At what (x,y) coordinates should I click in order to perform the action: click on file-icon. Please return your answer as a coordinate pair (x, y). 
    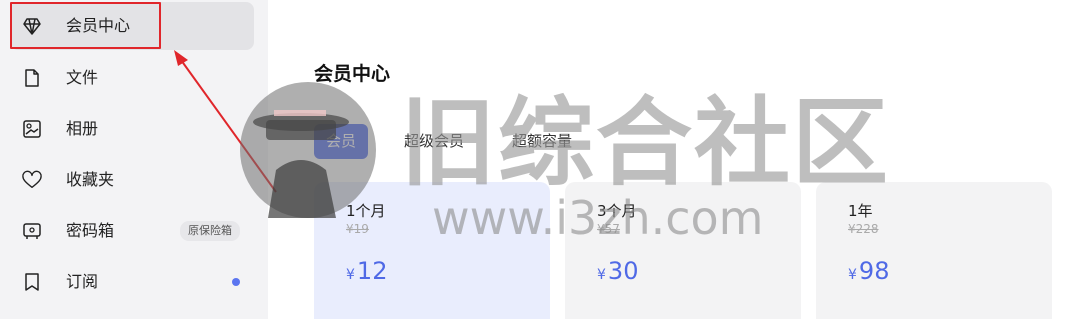
    Looking at the image, I should click on (32, 78).